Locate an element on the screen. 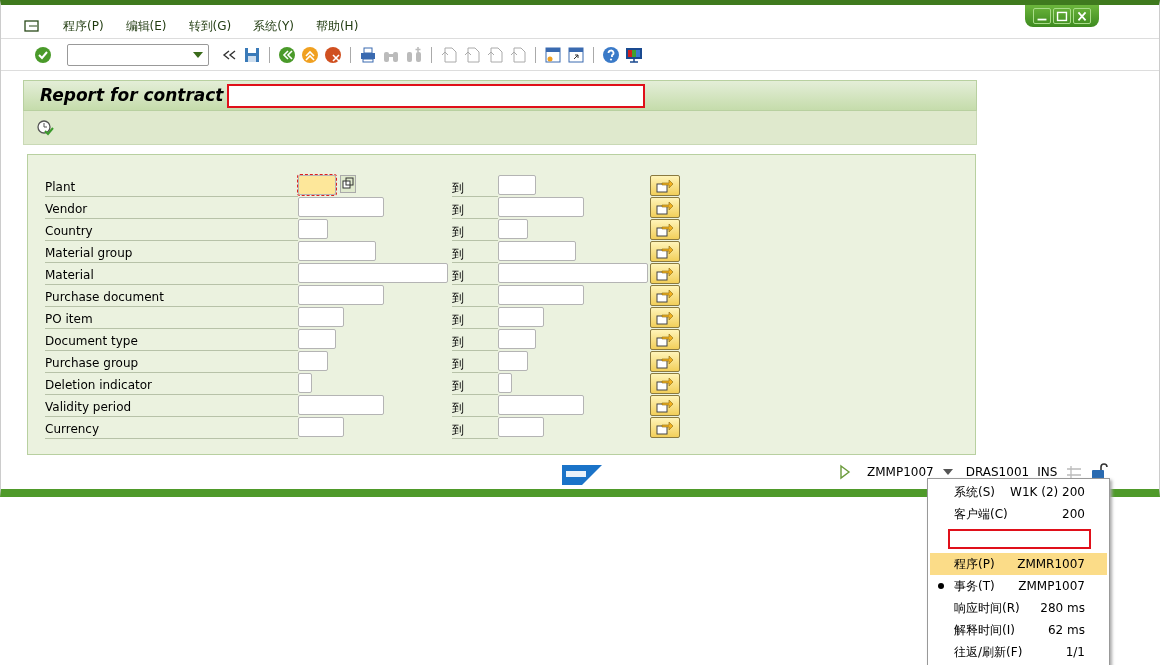  print-icon is located at coordinates (368, 54).